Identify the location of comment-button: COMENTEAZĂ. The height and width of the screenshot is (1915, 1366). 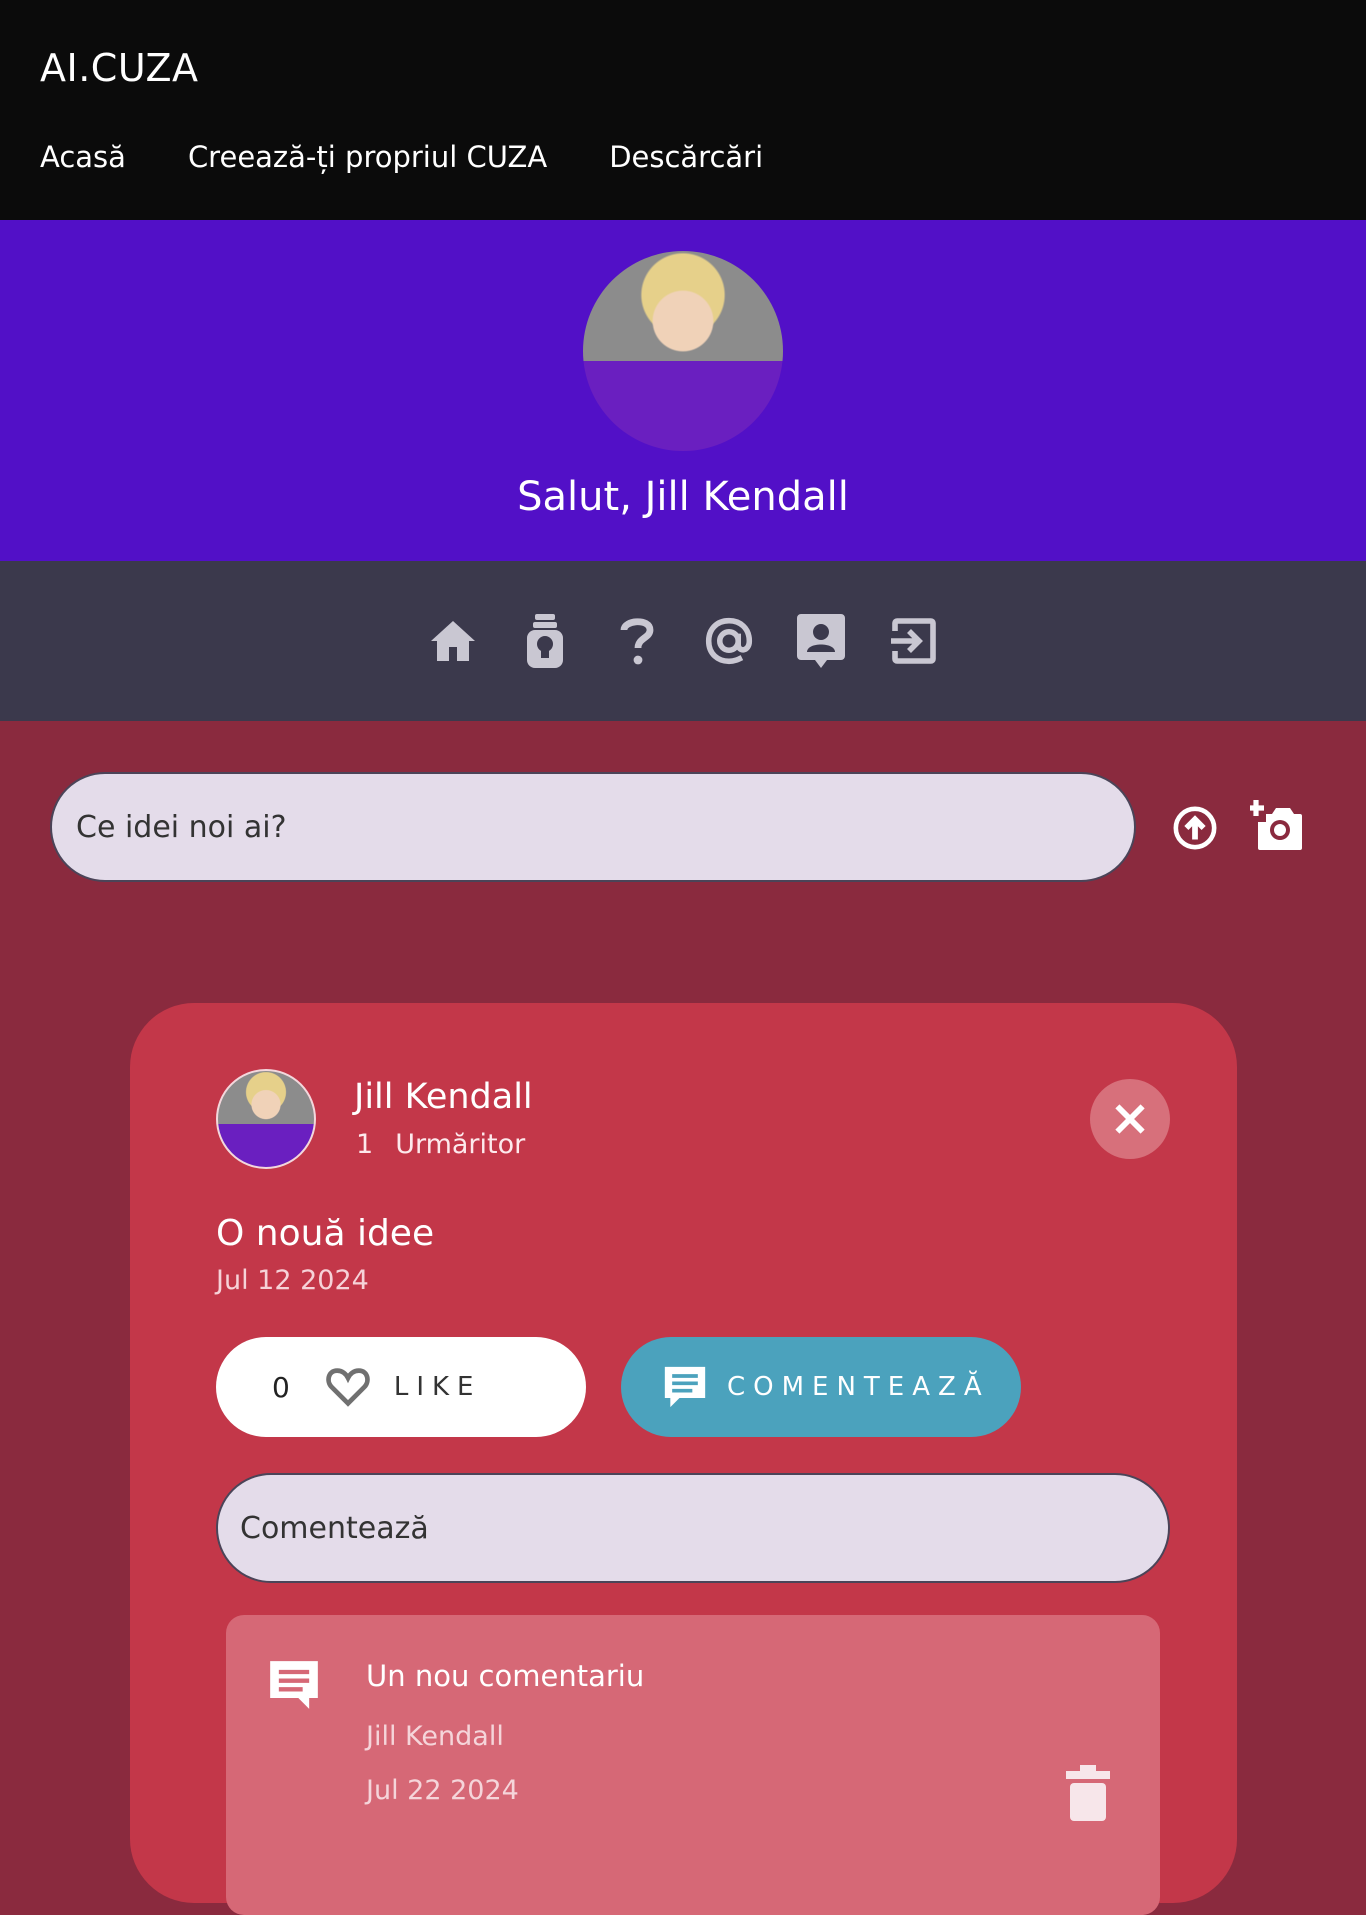
(821, 1387).